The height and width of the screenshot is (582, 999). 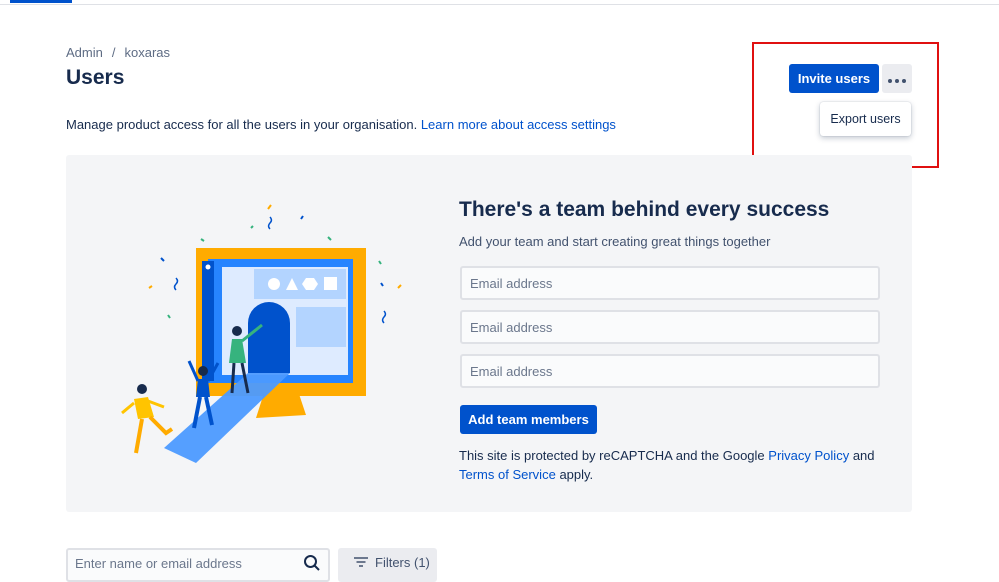 I want to click on user-search-box, so click(x=198, y=565).